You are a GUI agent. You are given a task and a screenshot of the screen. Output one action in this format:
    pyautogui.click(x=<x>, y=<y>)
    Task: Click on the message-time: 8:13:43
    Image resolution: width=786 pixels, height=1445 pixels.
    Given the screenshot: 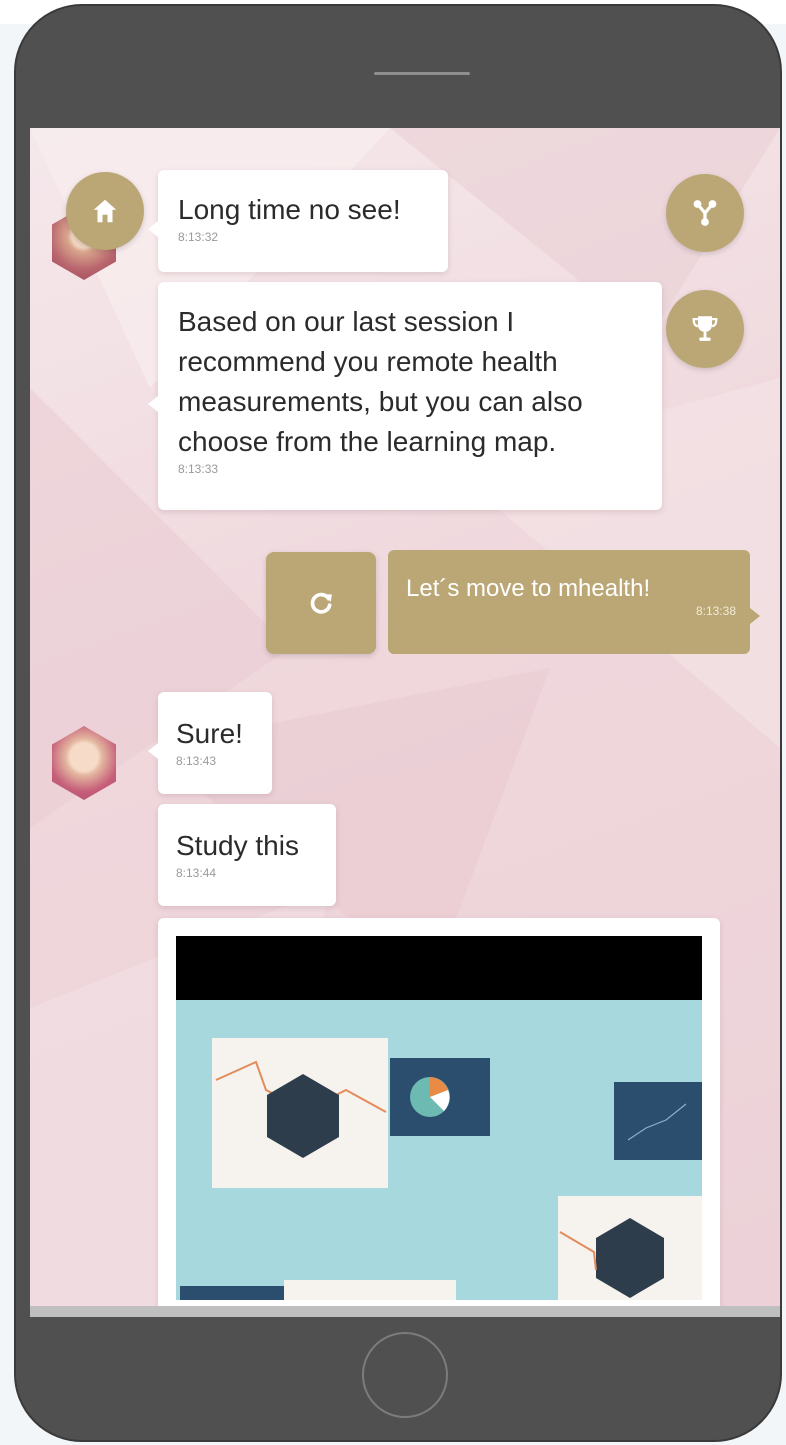 What is the action you would take?
    pyautogui.click(x=196, y=761)
    